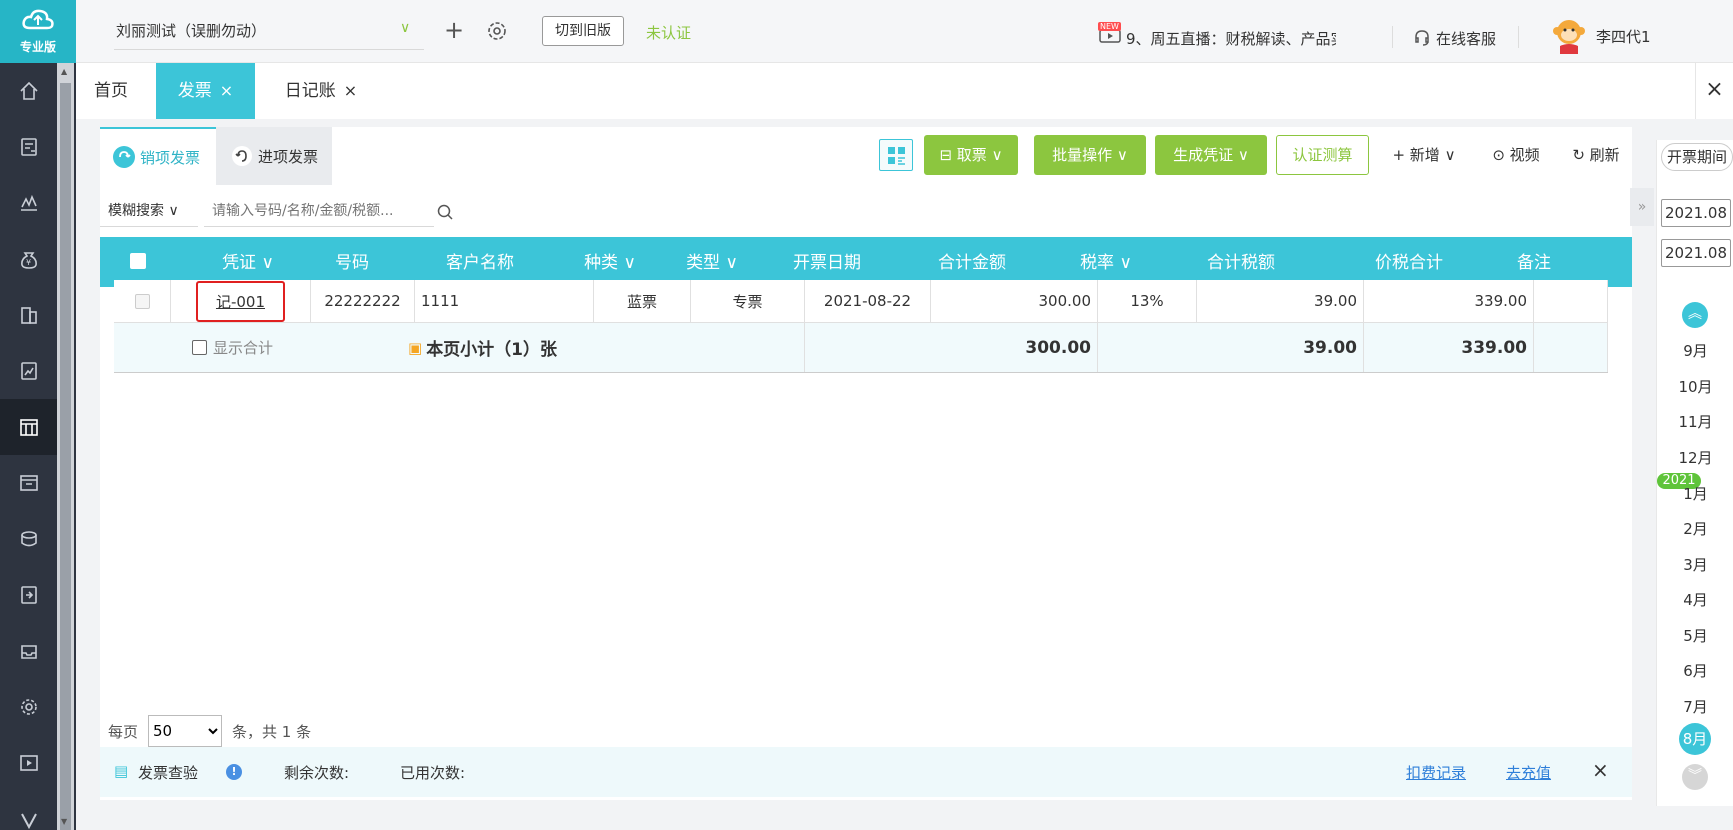 The width and height of the screenshot is (1733, 830). I want to click on sidebar-item-vip, so click(28, 810).